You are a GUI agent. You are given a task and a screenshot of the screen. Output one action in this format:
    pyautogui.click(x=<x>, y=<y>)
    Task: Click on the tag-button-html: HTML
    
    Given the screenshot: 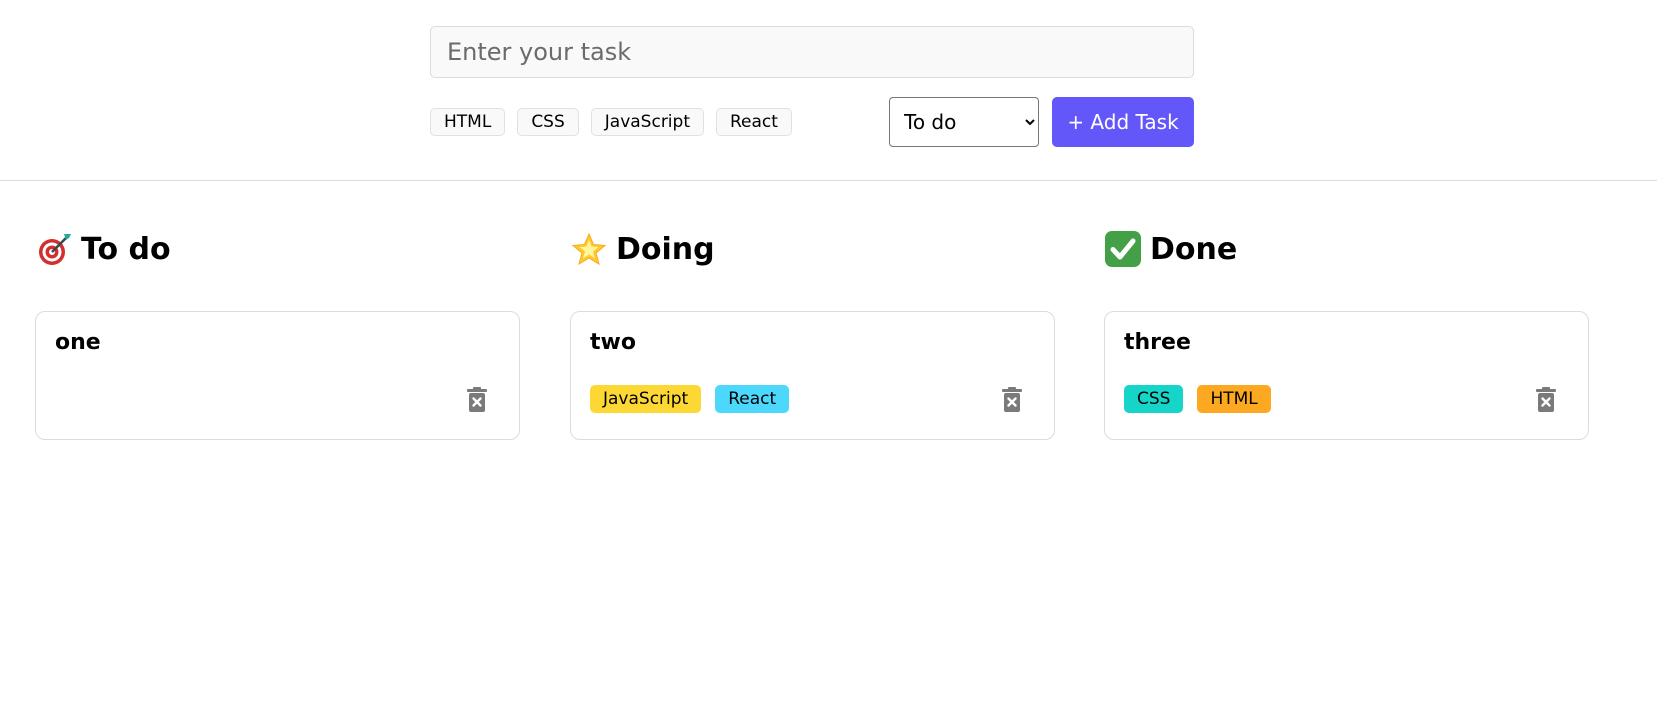 What is the action you would take?
    pyautogui.click(x=468, y=122)
    